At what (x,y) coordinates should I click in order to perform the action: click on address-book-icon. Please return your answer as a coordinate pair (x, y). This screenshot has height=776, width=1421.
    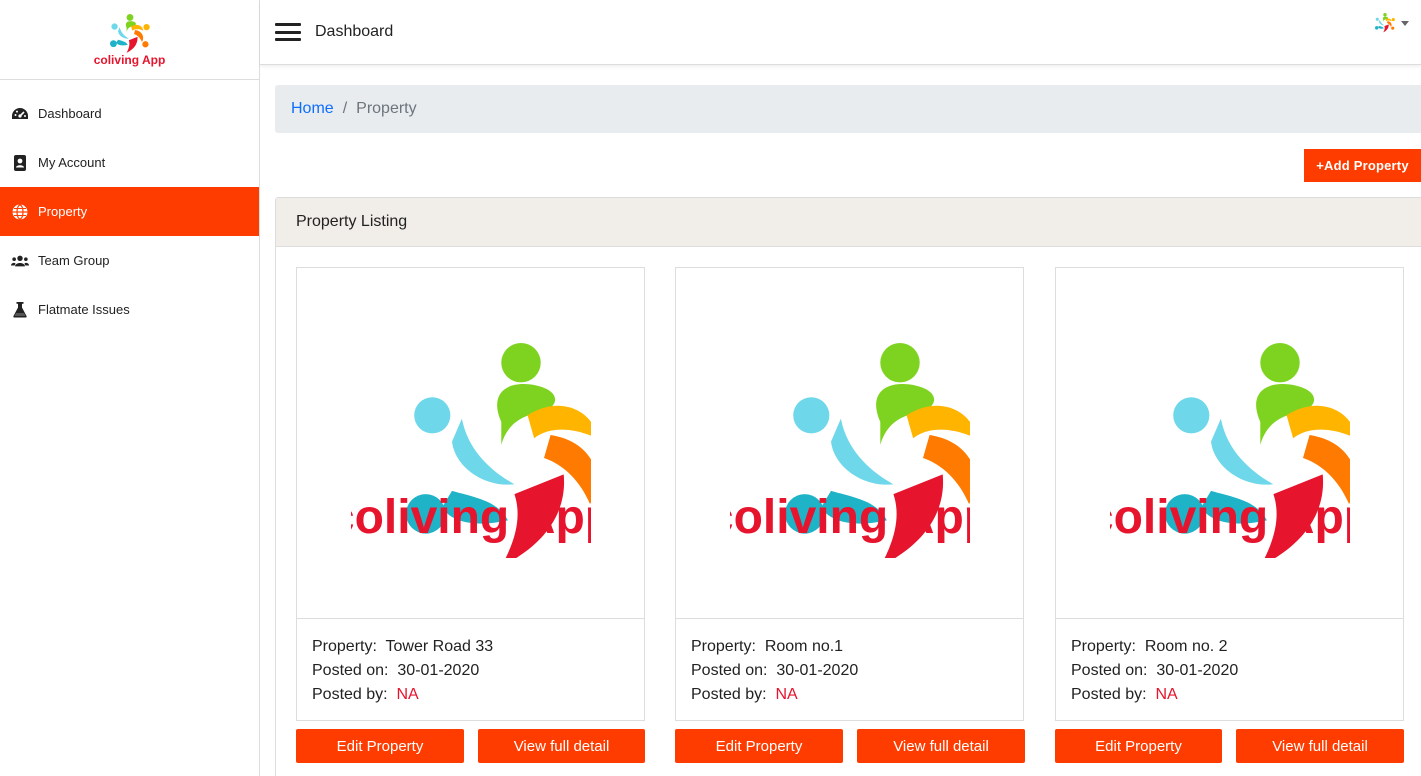
    Looking at the image, I should click on (20, 163).